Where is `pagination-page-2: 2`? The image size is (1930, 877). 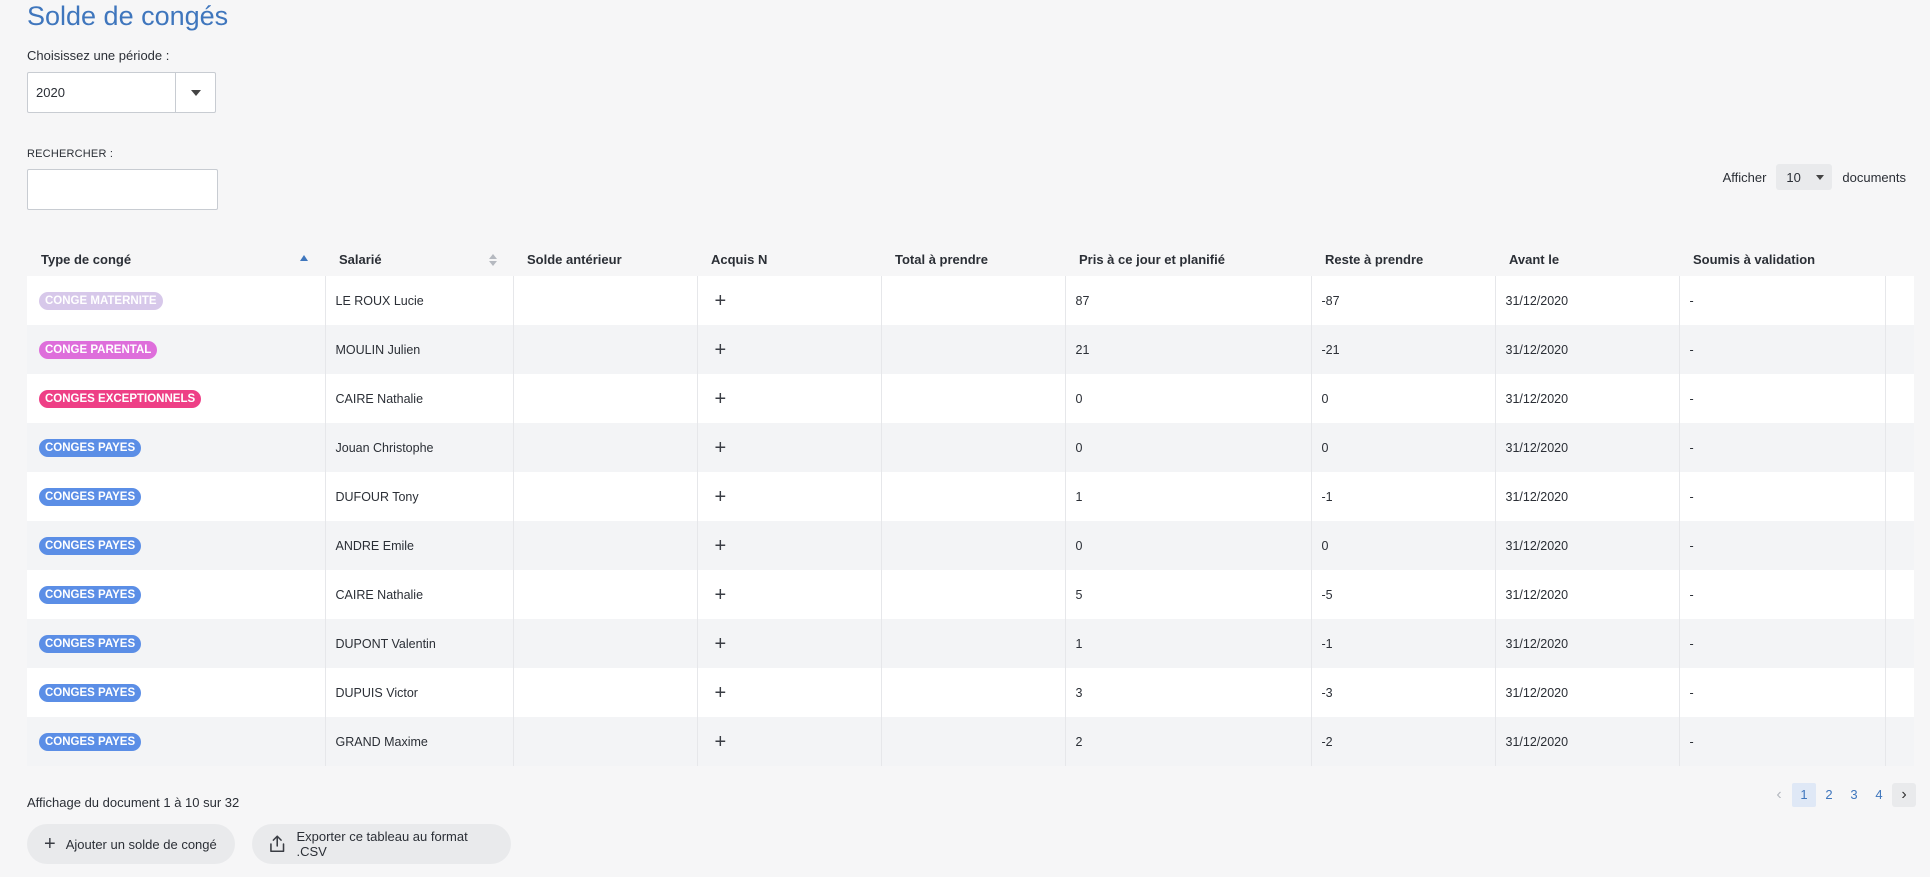
pagination-page-2: 2 is located at coordinates (1829, 795).